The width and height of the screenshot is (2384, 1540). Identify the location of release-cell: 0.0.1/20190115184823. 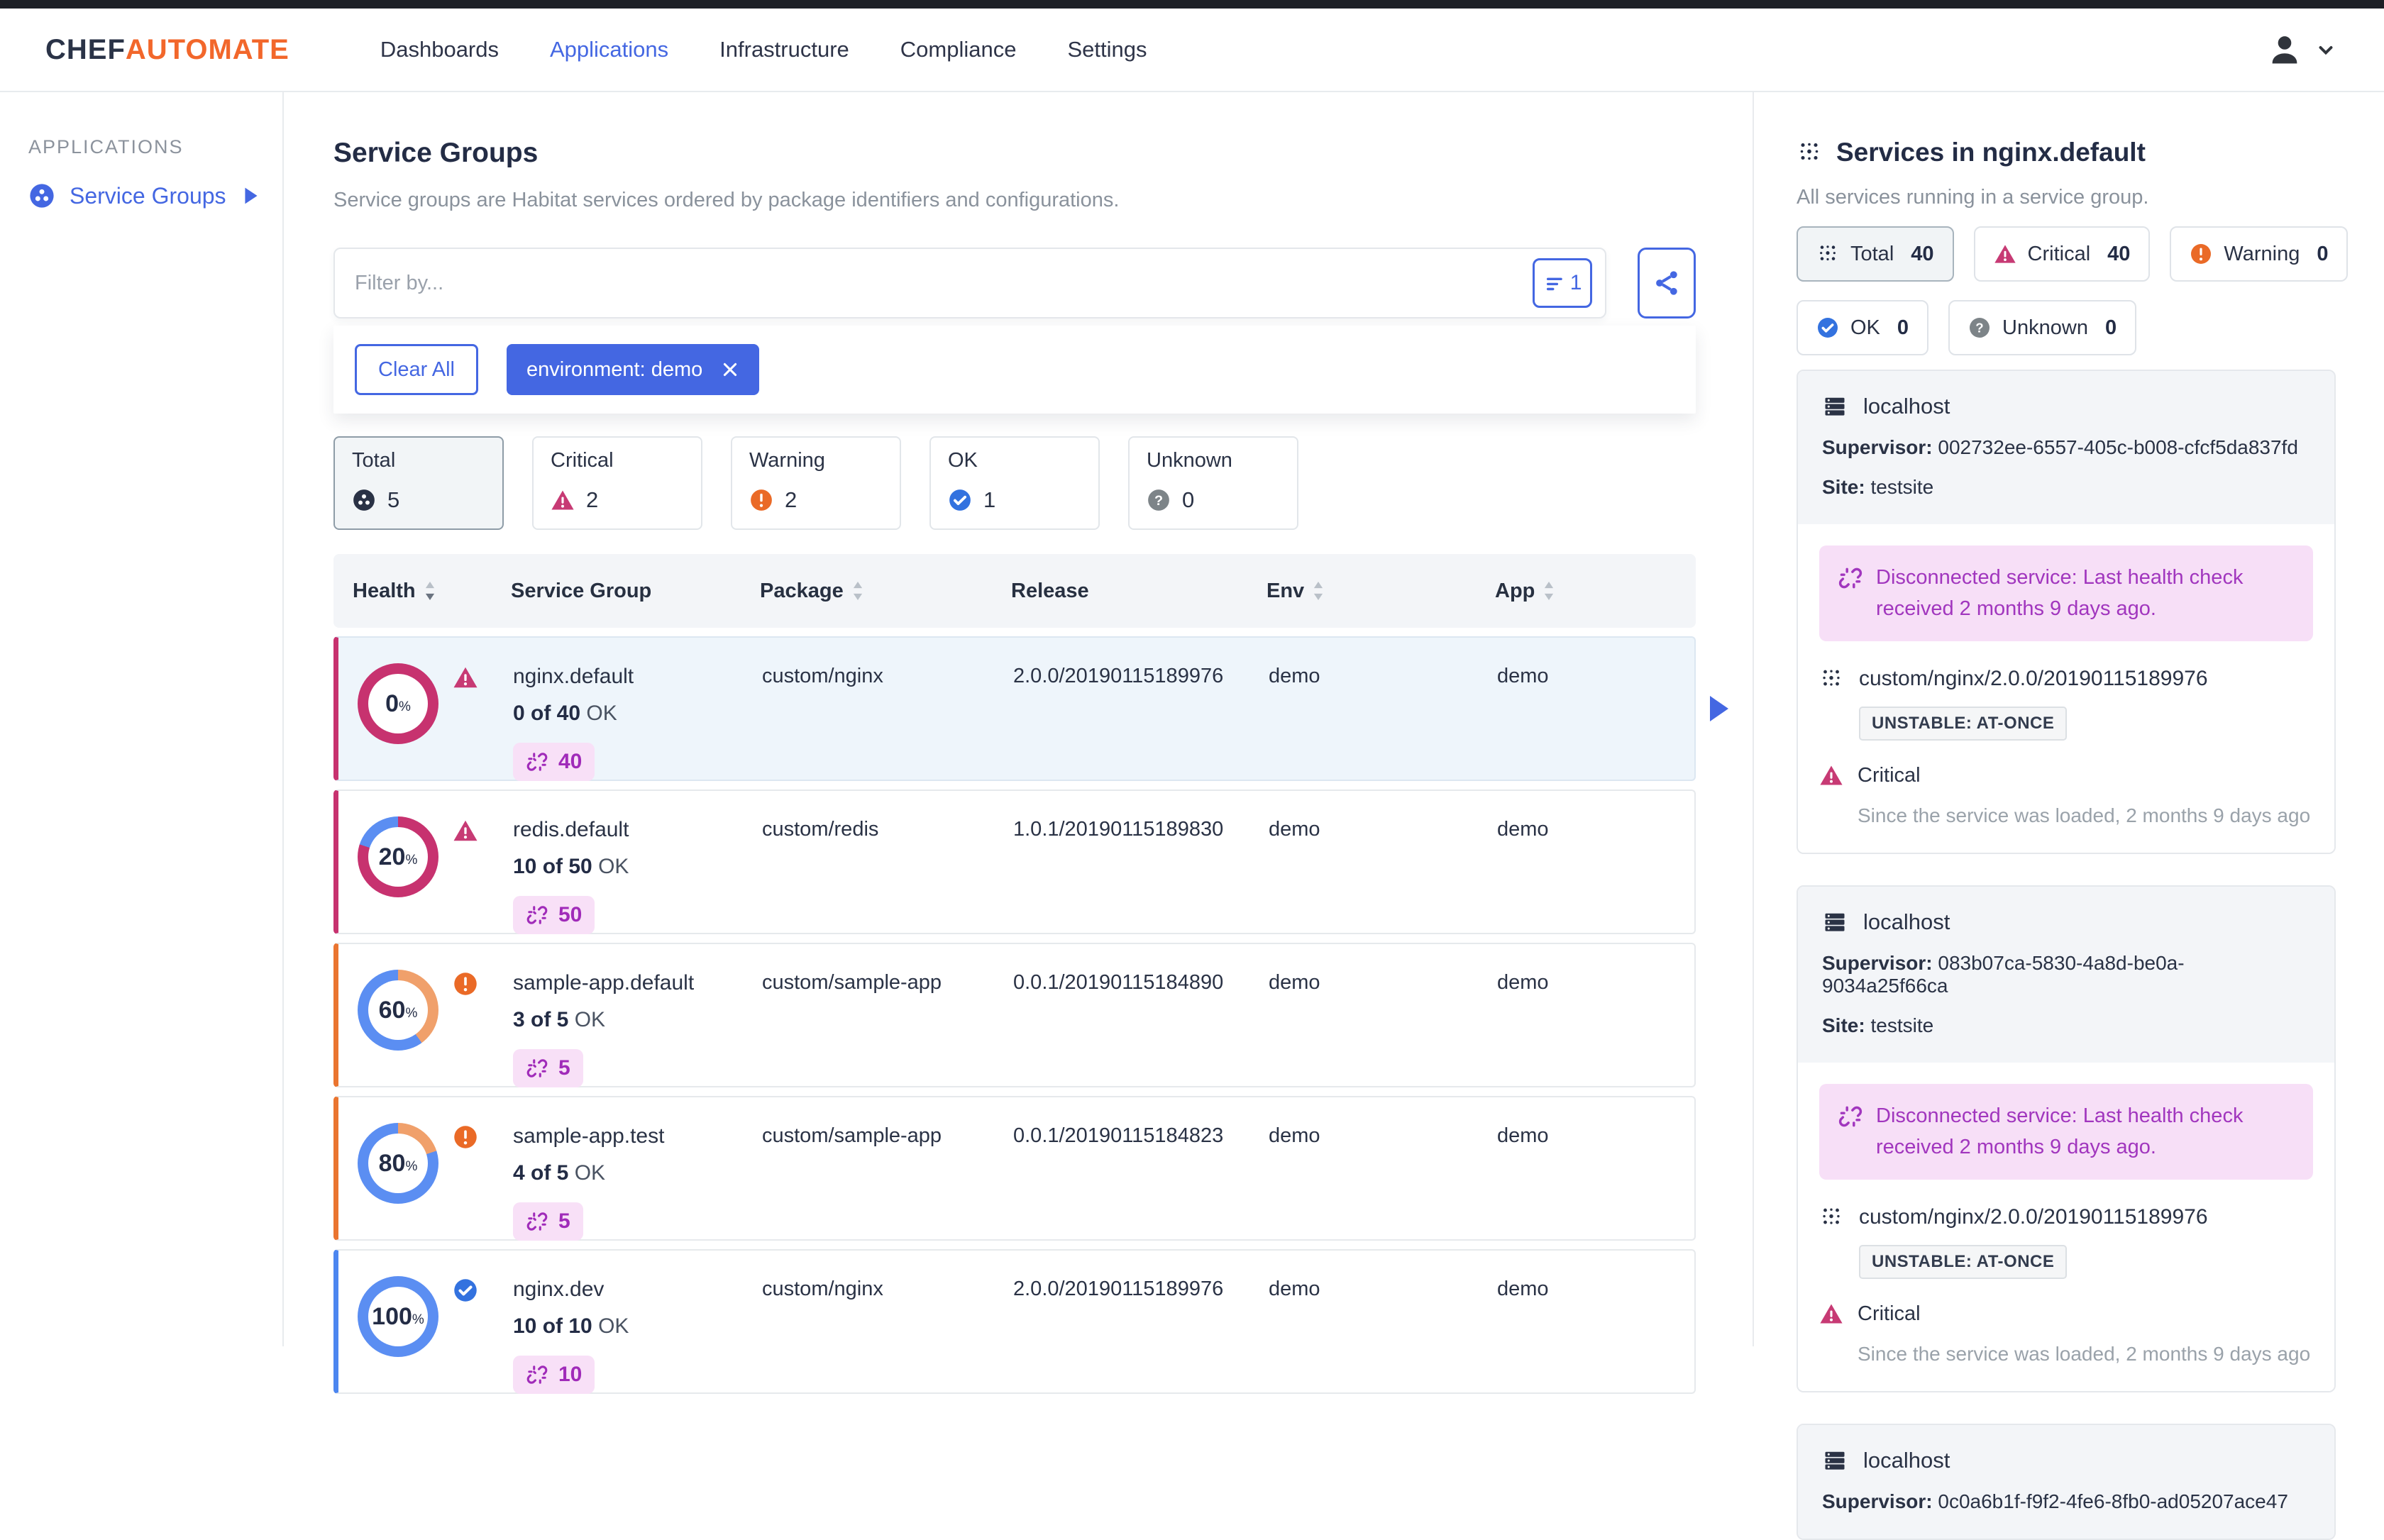
(1141, 1169).